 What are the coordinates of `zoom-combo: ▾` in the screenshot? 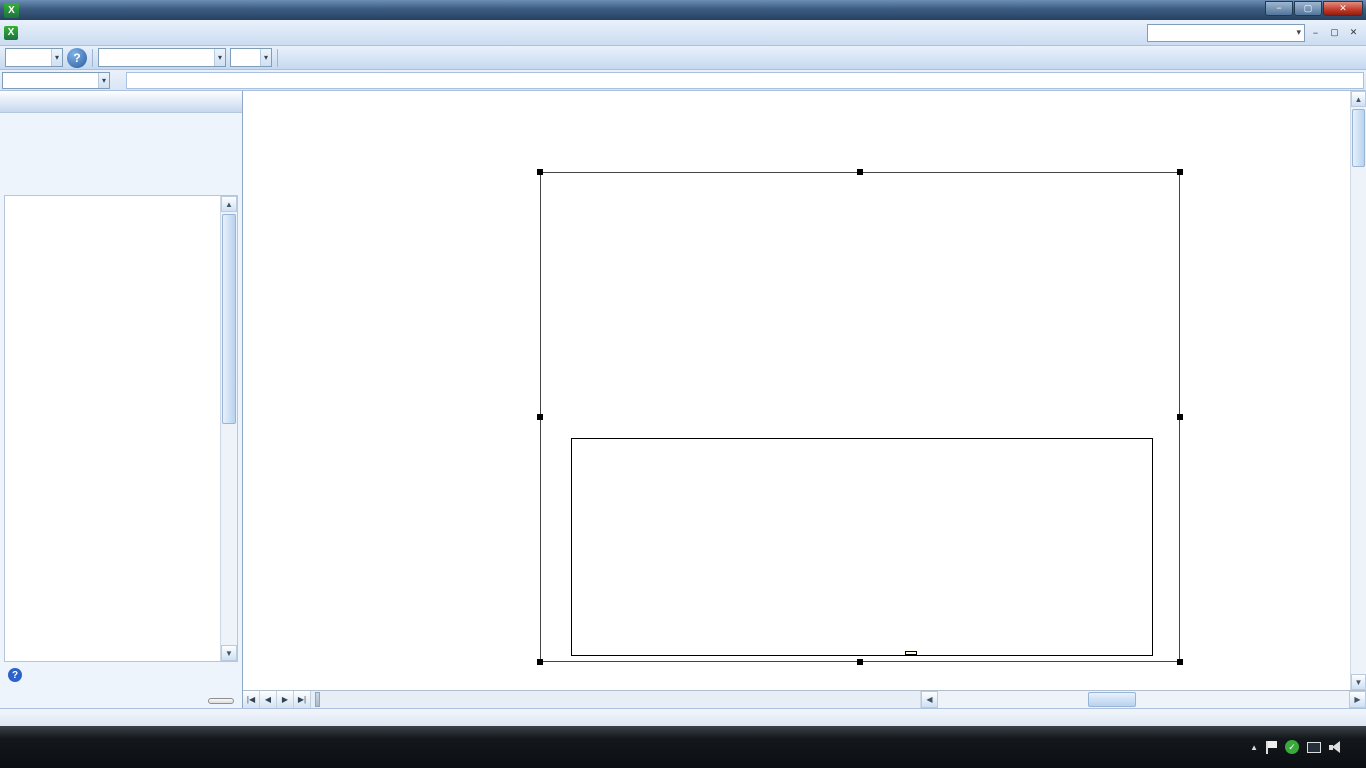 It's located at (34, 57).